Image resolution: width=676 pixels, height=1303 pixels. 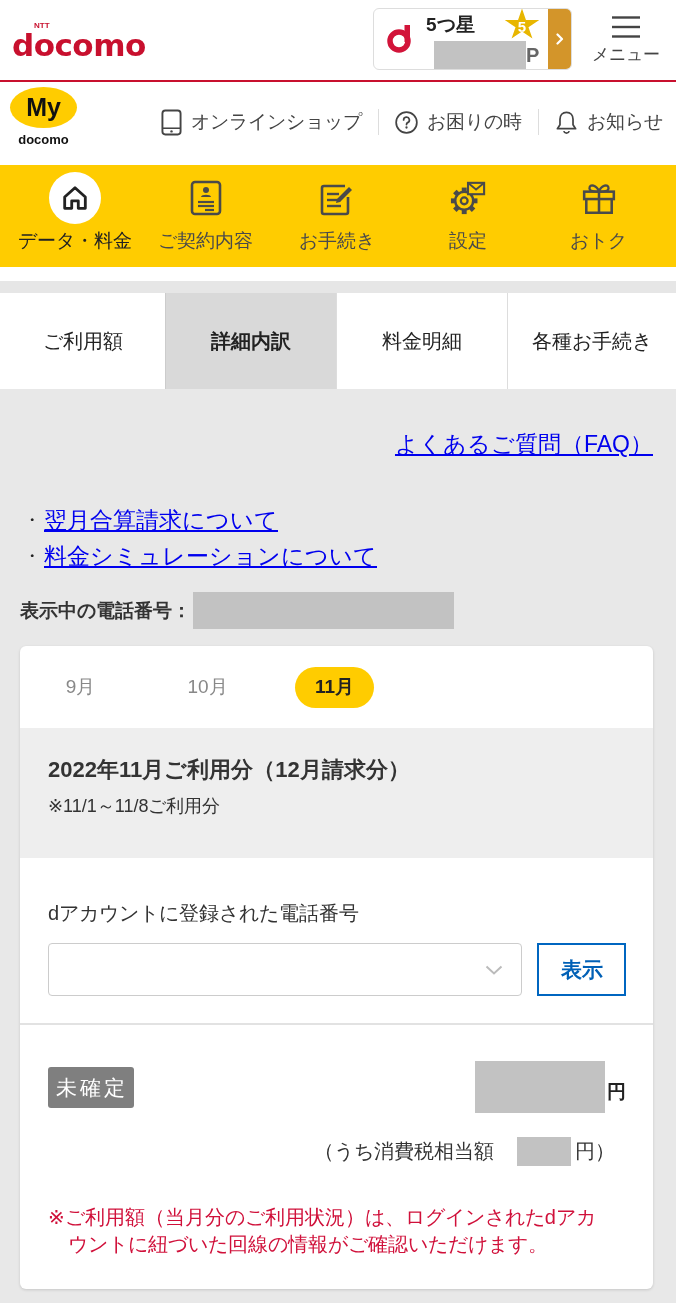 What do you see at coordinates (566, 122) in the screenshot?
I see `bell-icon` at bounding box center [566, 122].